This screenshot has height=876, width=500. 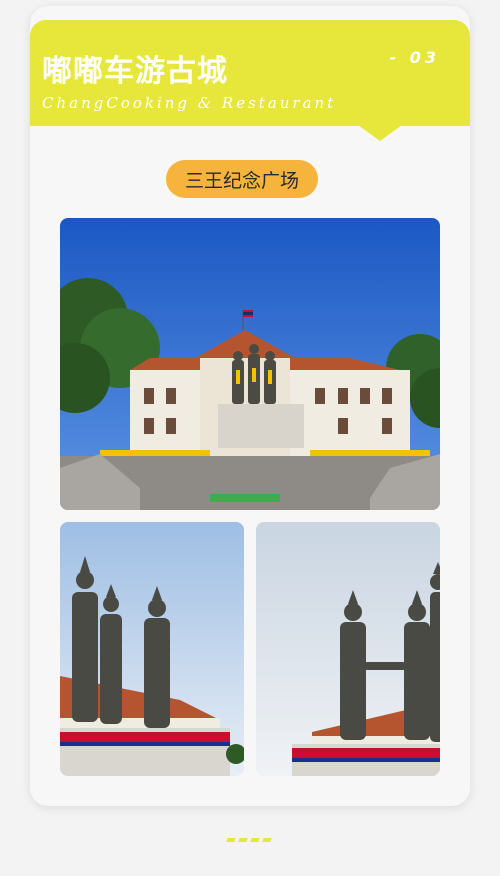 I want to click on page-number: - 03, so click(x=414, y=57).